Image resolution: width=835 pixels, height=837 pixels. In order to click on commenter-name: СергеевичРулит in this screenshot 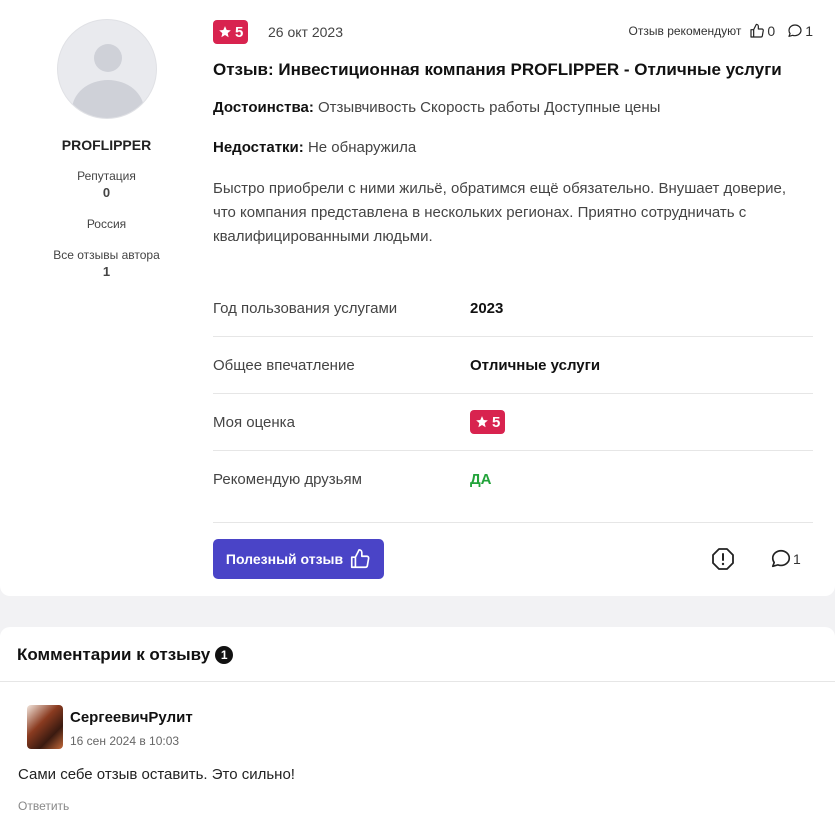, I will do `click(131, 717)`.